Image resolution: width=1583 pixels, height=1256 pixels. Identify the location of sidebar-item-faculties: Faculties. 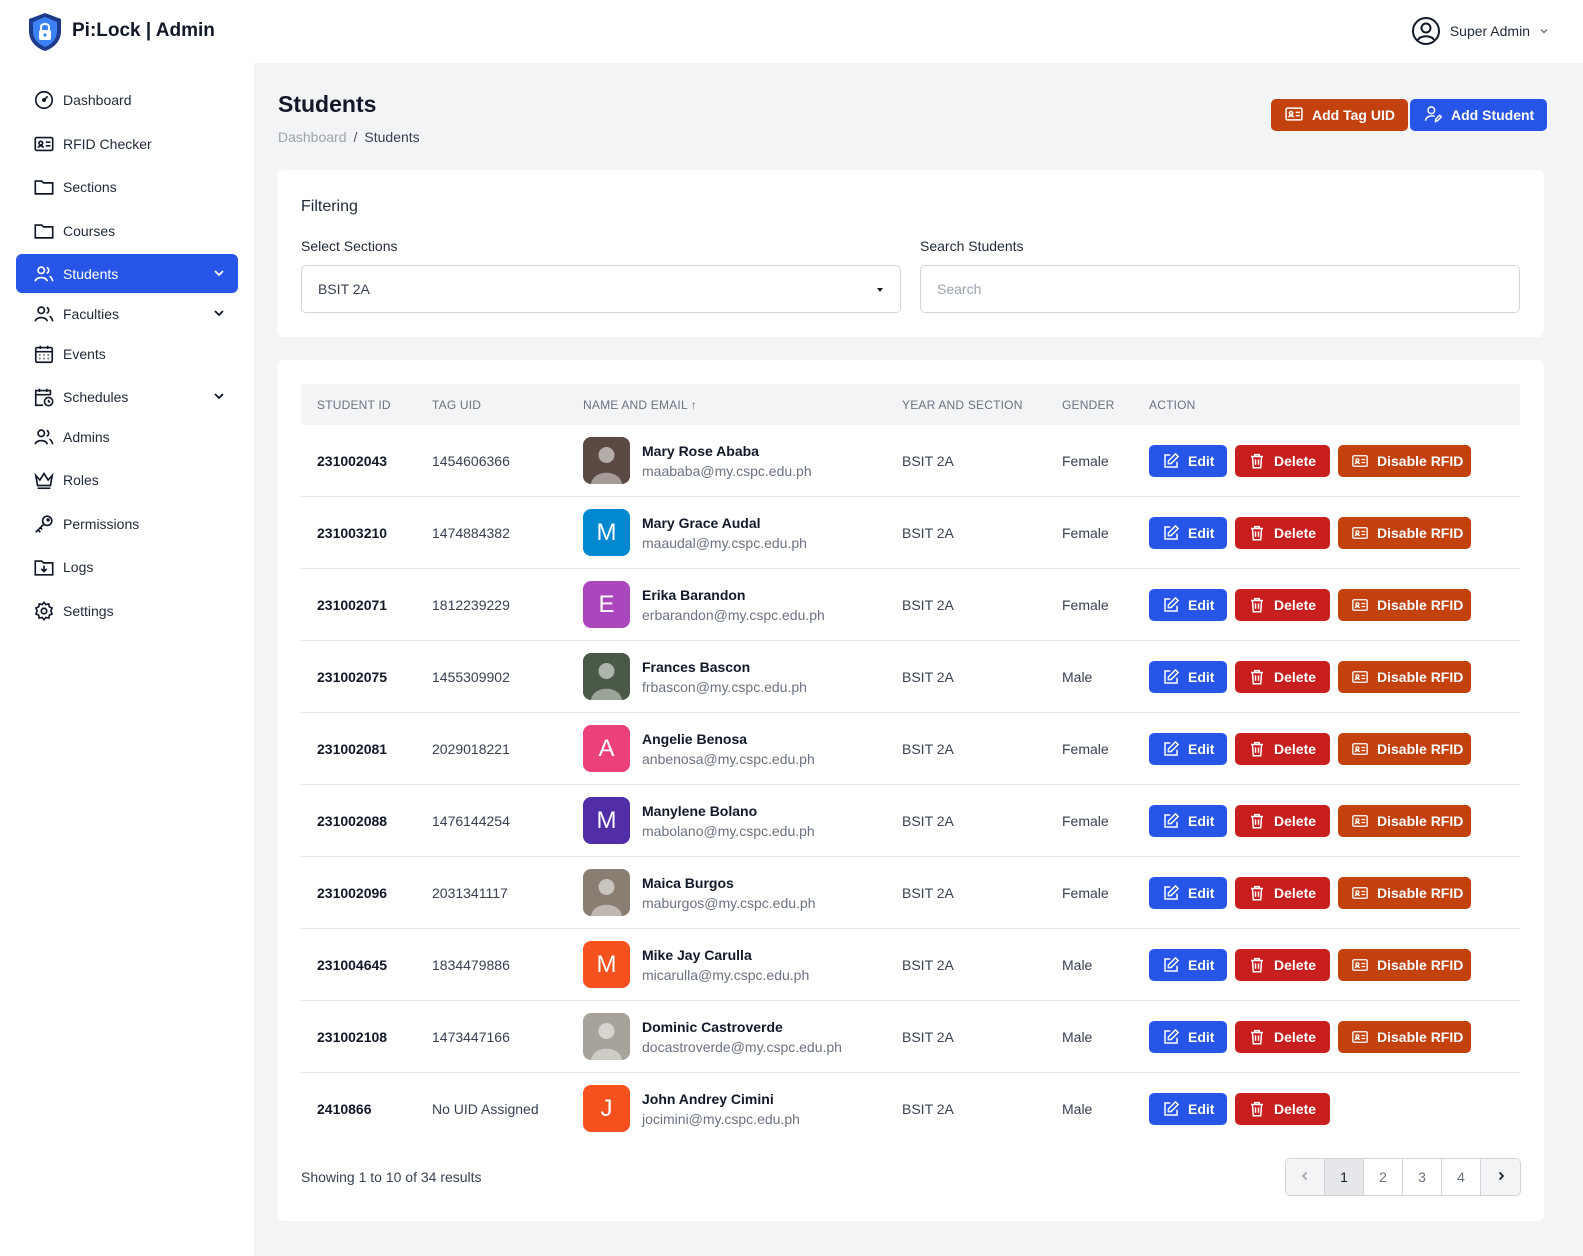
(127, 313).